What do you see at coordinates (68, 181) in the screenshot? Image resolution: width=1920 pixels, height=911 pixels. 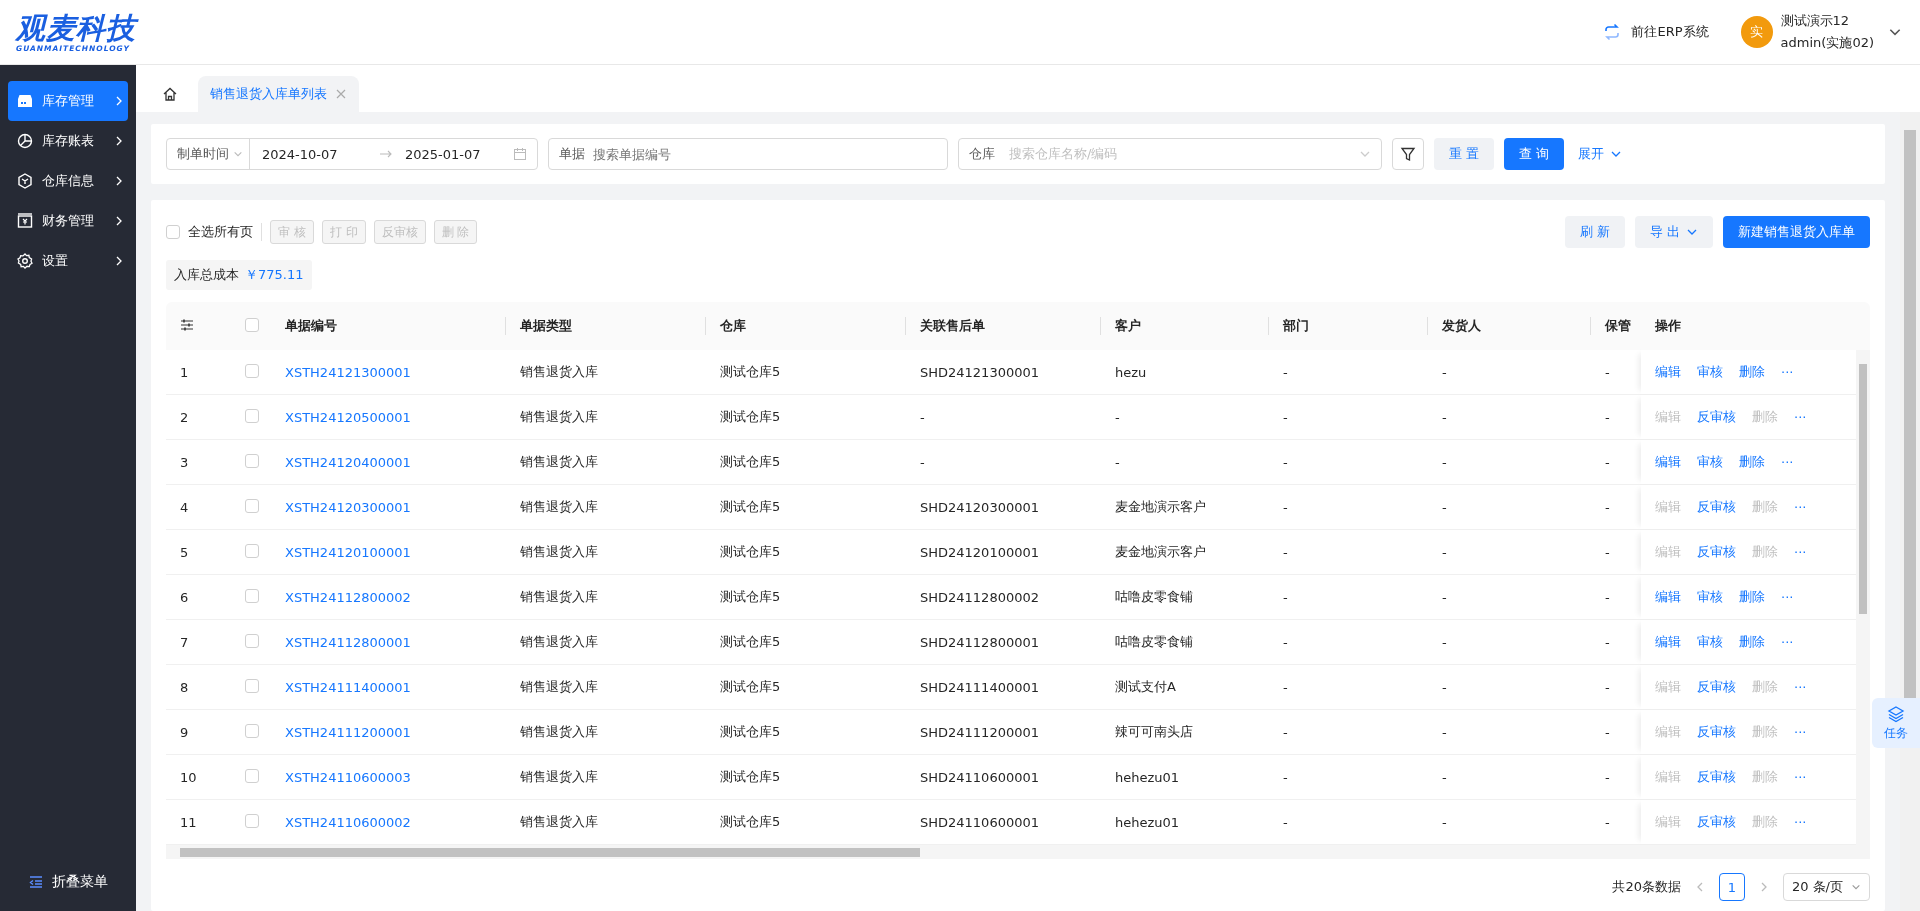 I see `sidebar-item: 仓库信息` at bounding box center [68, 181].